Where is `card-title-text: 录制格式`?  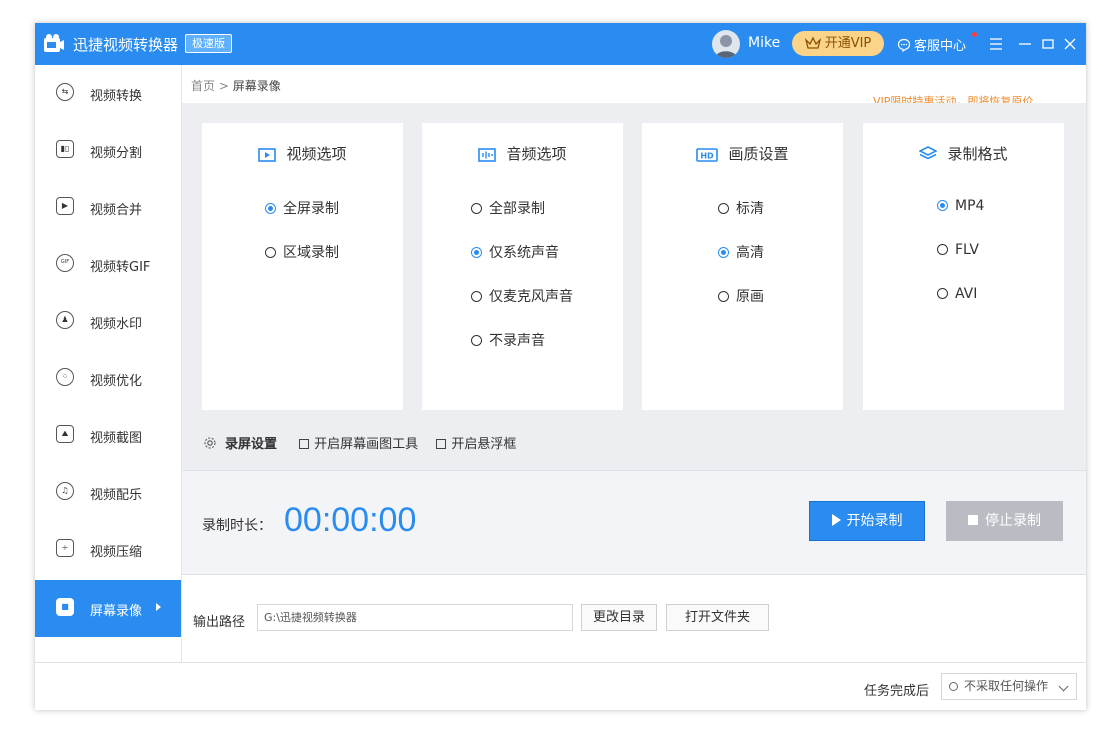 card-title-text: 录制格式 is located at coordinates (977, 154).